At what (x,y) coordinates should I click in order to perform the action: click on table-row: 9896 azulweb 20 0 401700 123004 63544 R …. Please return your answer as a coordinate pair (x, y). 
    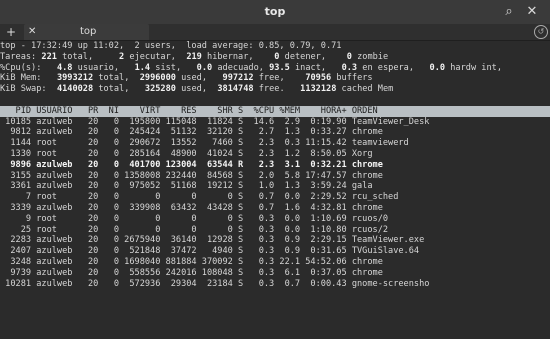
    Looking at the image, I should click on (217, 164).